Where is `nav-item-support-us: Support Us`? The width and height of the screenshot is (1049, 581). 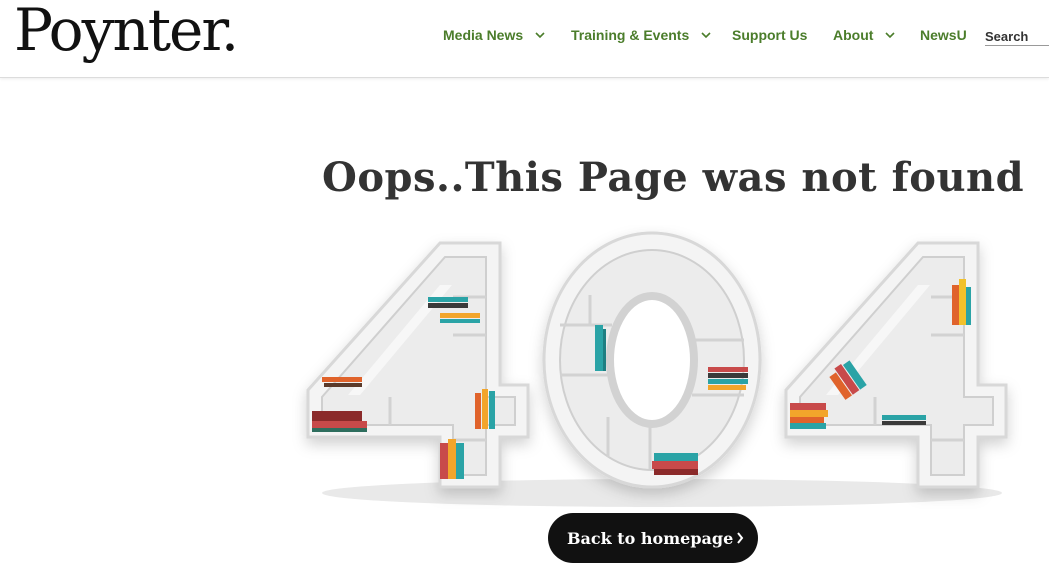 nav-item-support-us: Support Us is located at coordinates (769, 35).